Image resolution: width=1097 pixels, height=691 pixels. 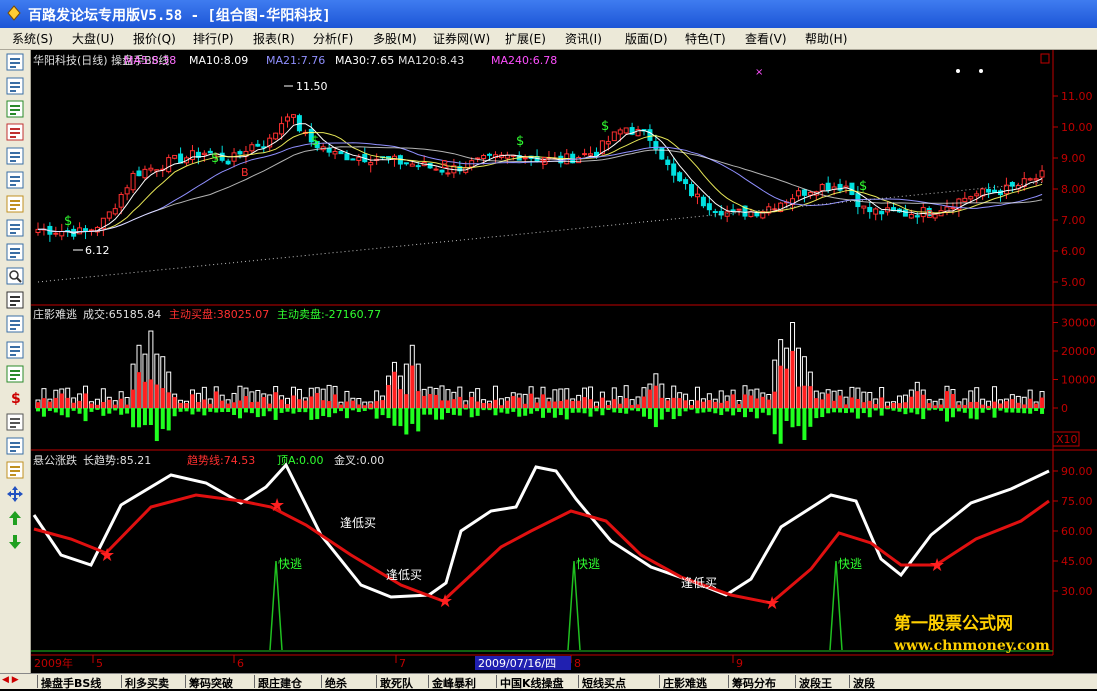 What do you see at coordinates (333, 38) in the screenshot?
I see `menu-item-5: 分析(F)` at bounding box center [333, 38].